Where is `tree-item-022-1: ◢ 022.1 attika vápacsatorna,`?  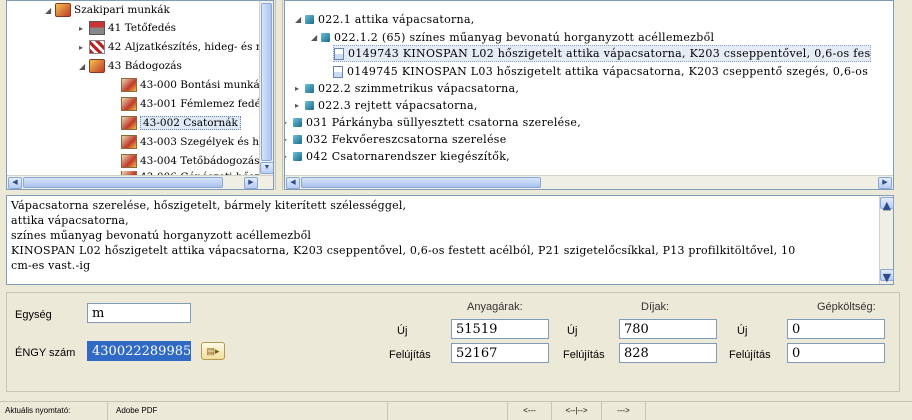 tree-item-022-1: ◢ 022.1 attika vápacsatorna, is located at coordinates (385, 19).